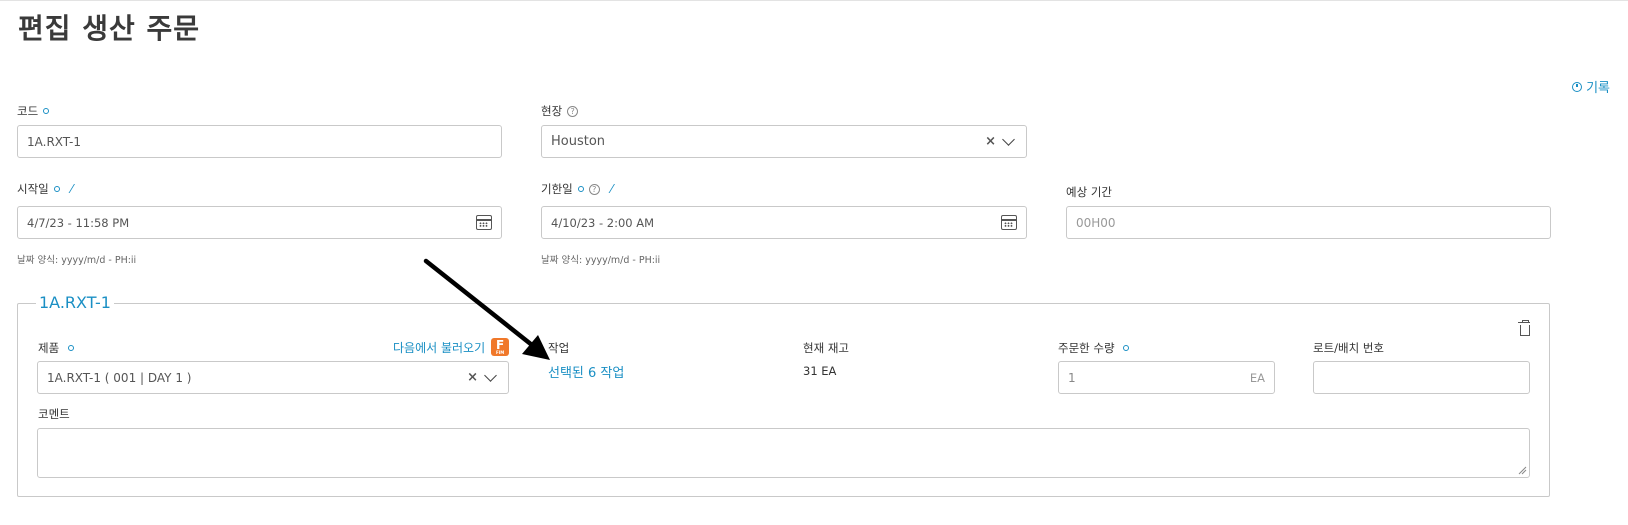 The height and width of the screenshot is (525, 1628). What do you see at coordinates (33, 189) in the screenshot?
I see `start-date-label: 시작일` at bounding box center [33, 189].